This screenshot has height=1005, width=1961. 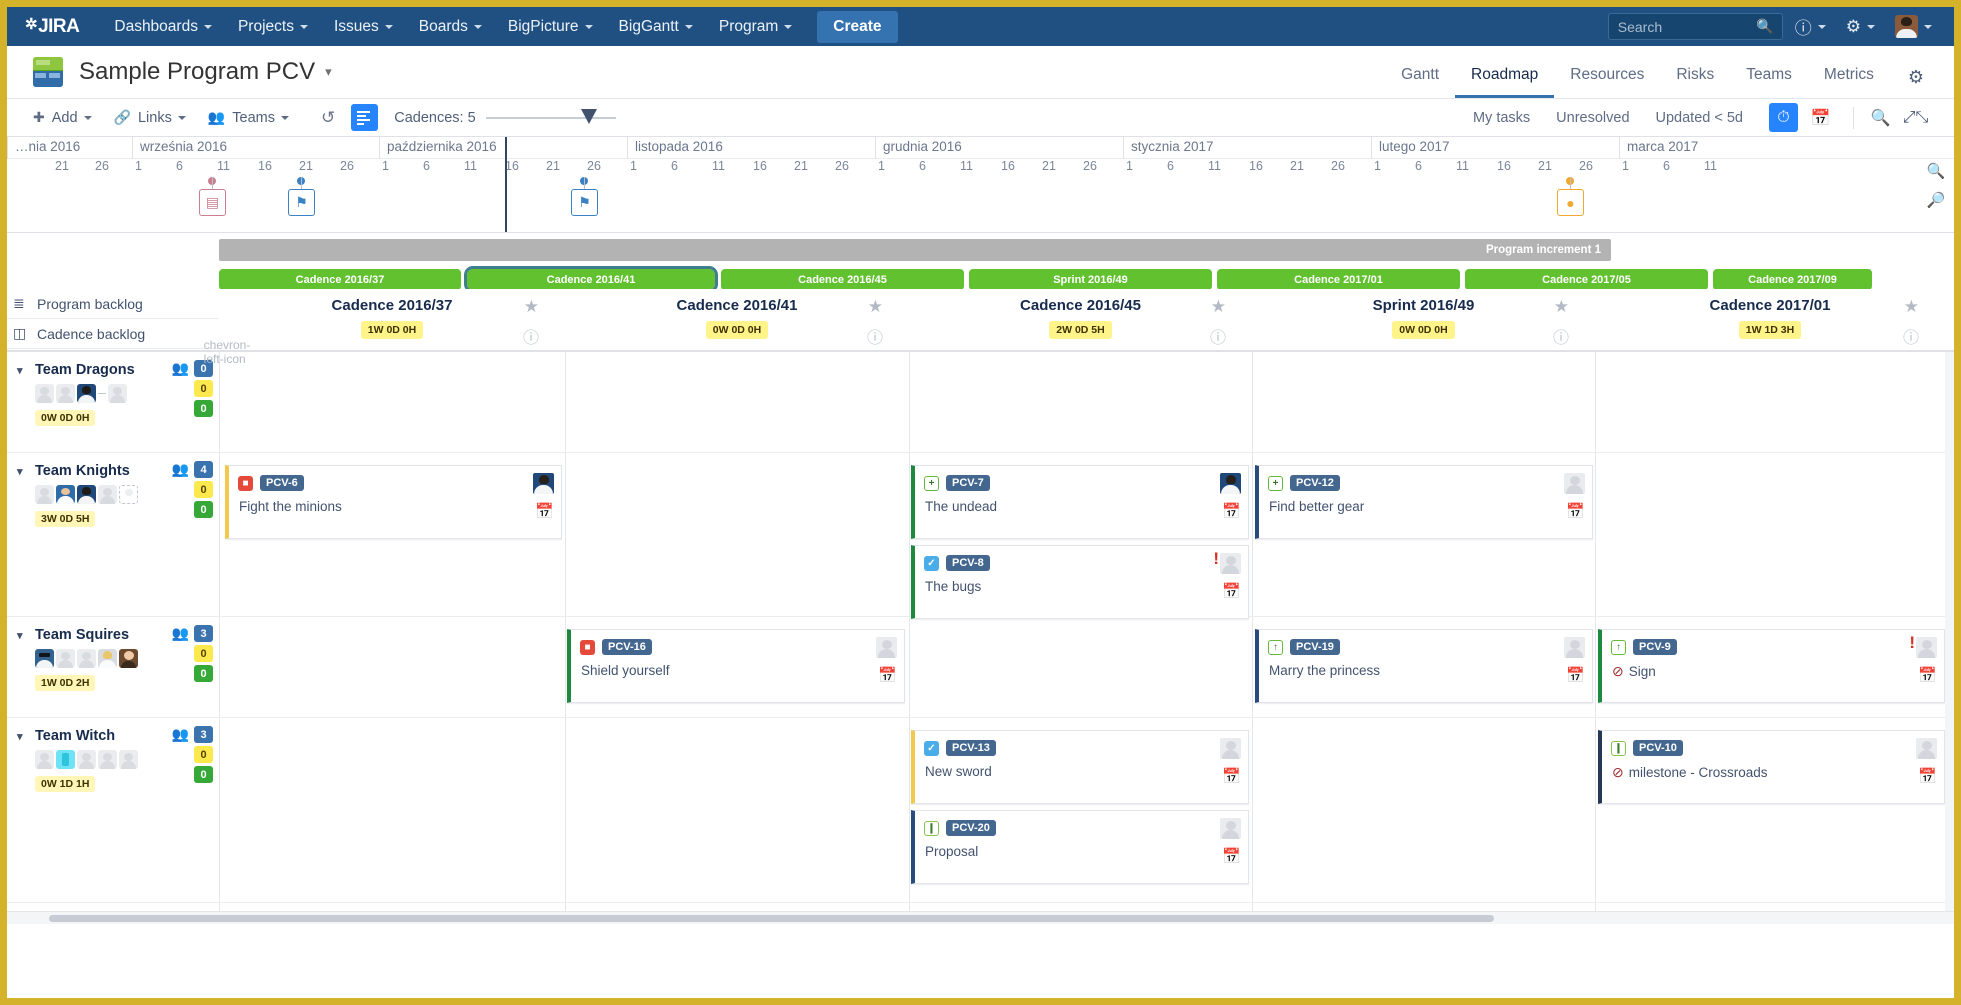 I want to click on program-backlog-button: ≣ Program backlog, so click(x=113, y=304).